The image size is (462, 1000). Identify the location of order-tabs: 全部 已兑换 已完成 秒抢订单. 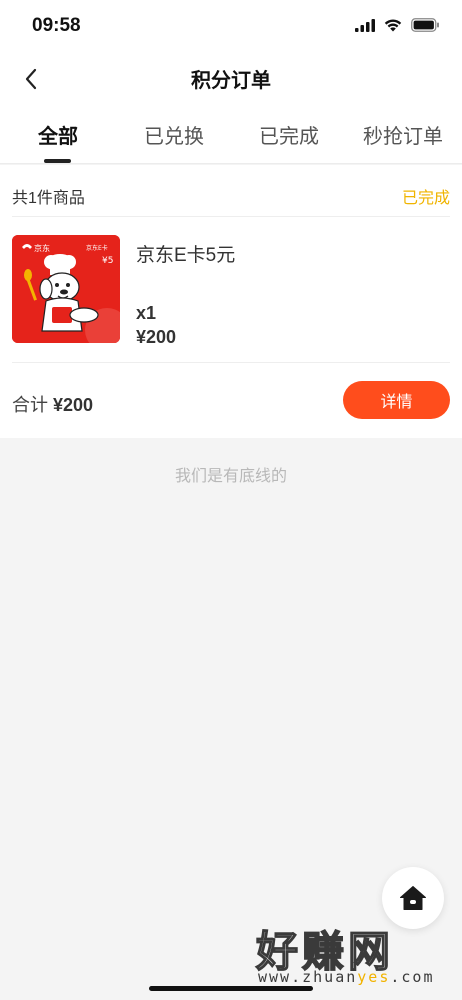
(231, 133).